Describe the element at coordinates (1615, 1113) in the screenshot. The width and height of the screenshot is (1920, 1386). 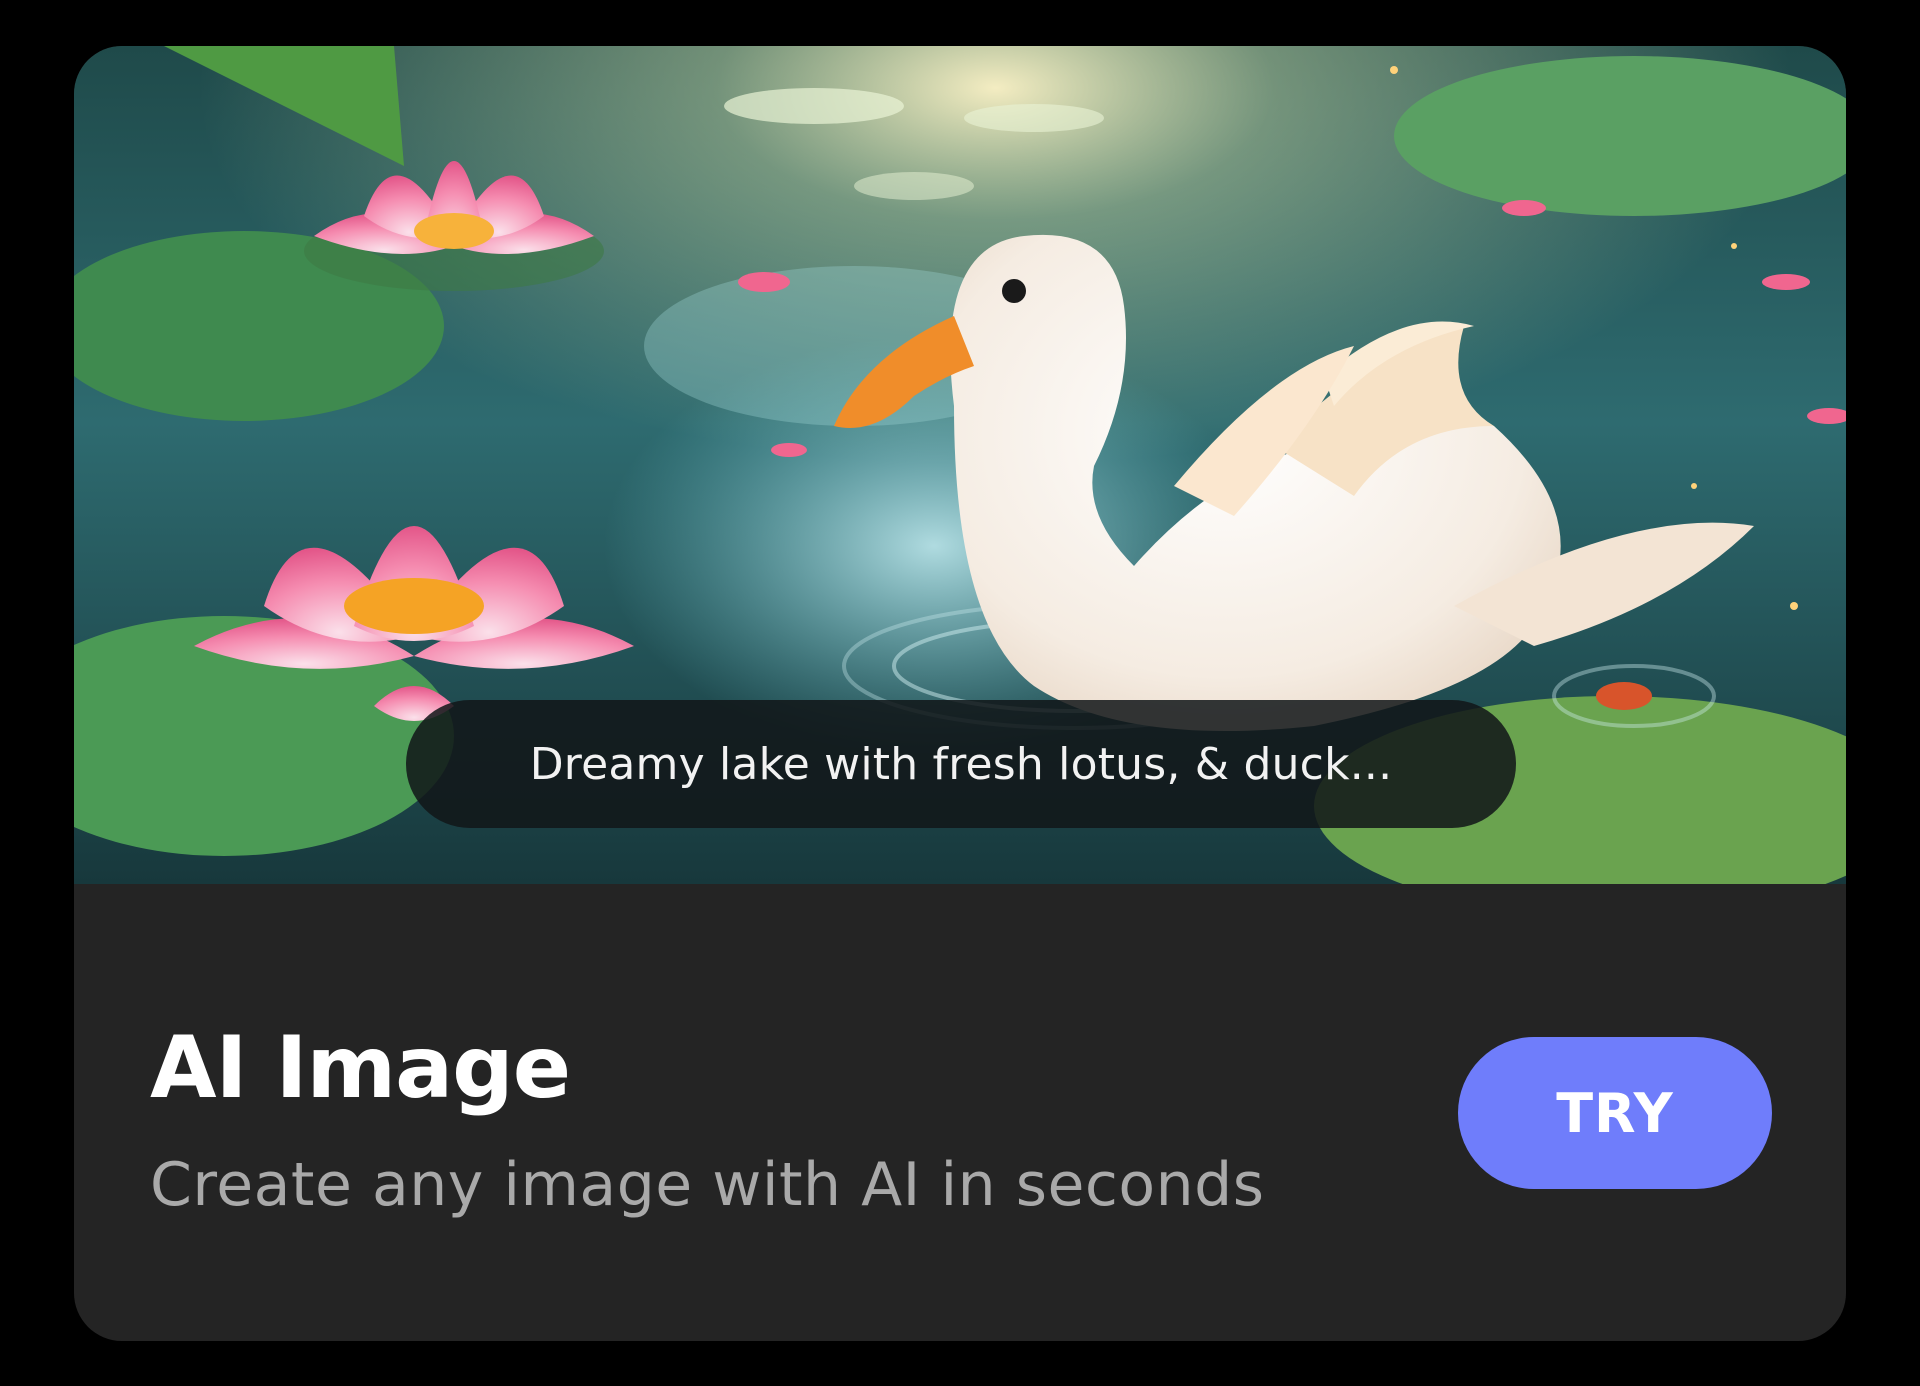
I see `try-button: TRY` at that location.